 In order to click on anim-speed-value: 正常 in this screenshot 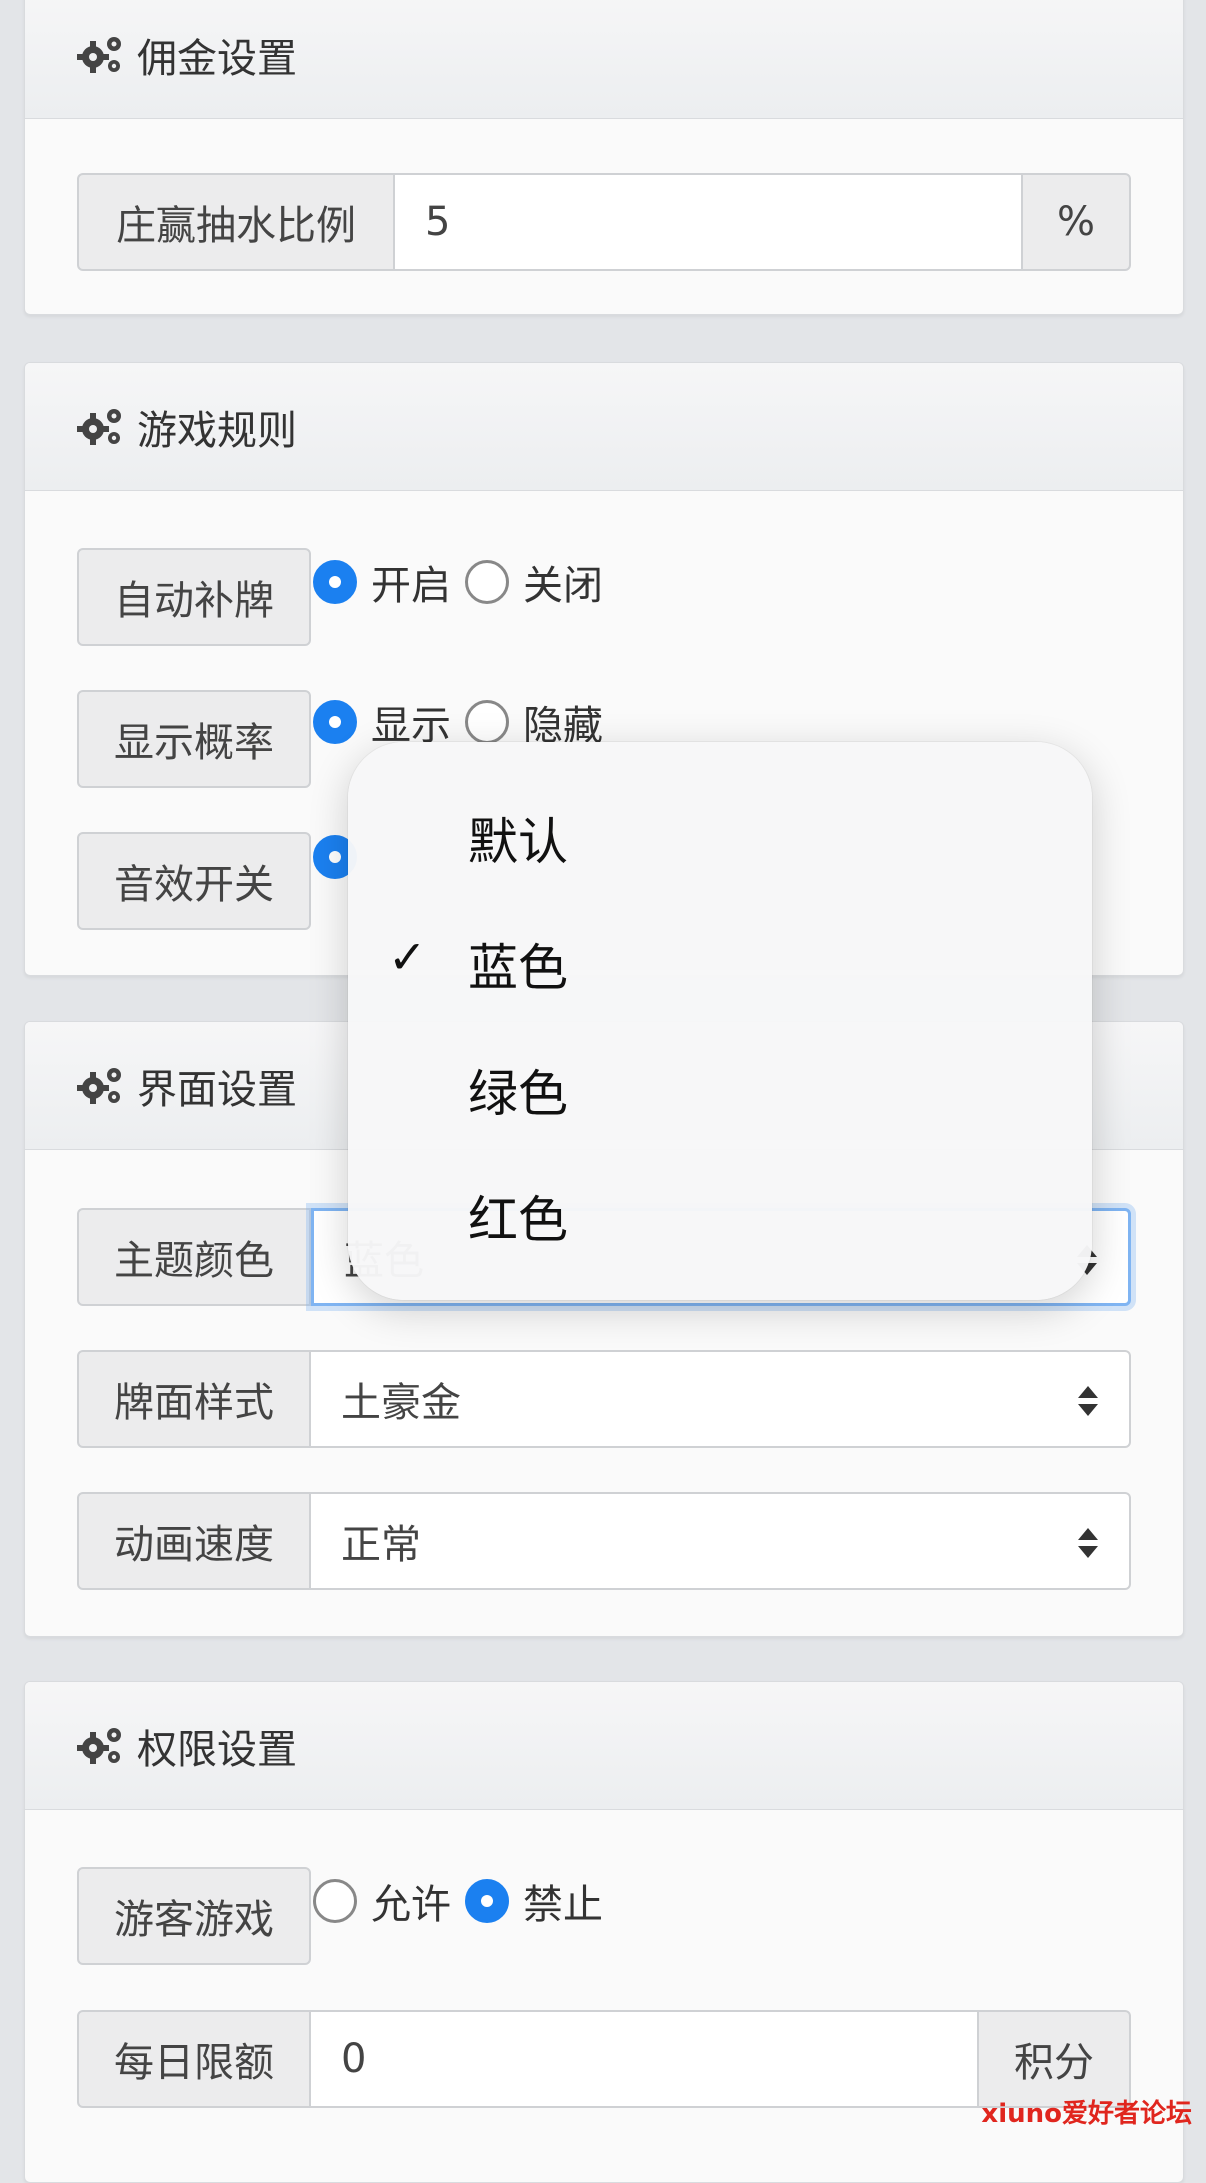, I will do `click(381, 1545)`.